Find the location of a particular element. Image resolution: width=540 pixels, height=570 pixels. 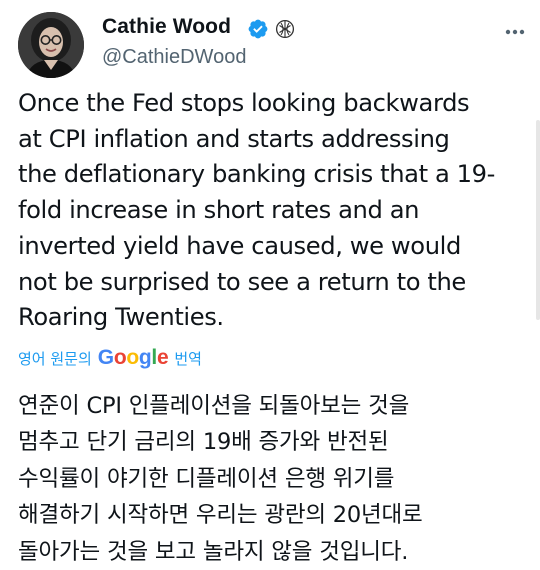

google-letter: e is located at coordinates (162, 357).